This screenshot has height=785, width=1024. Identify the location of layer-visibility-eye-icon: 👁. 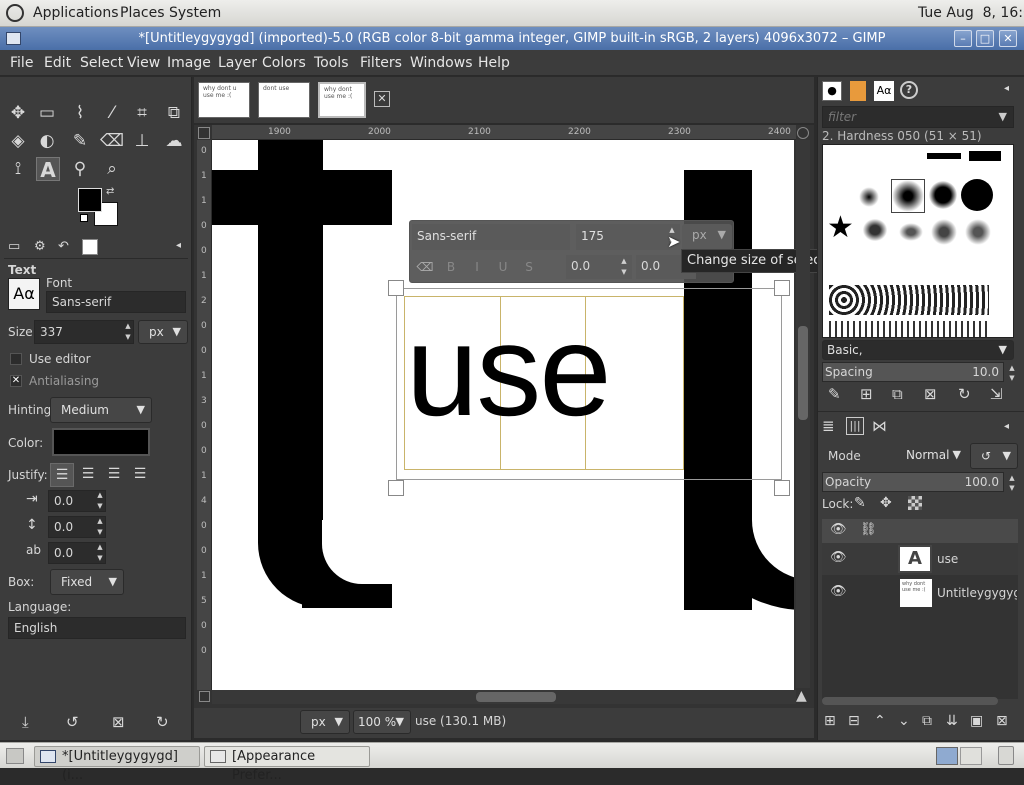
(838, 557).